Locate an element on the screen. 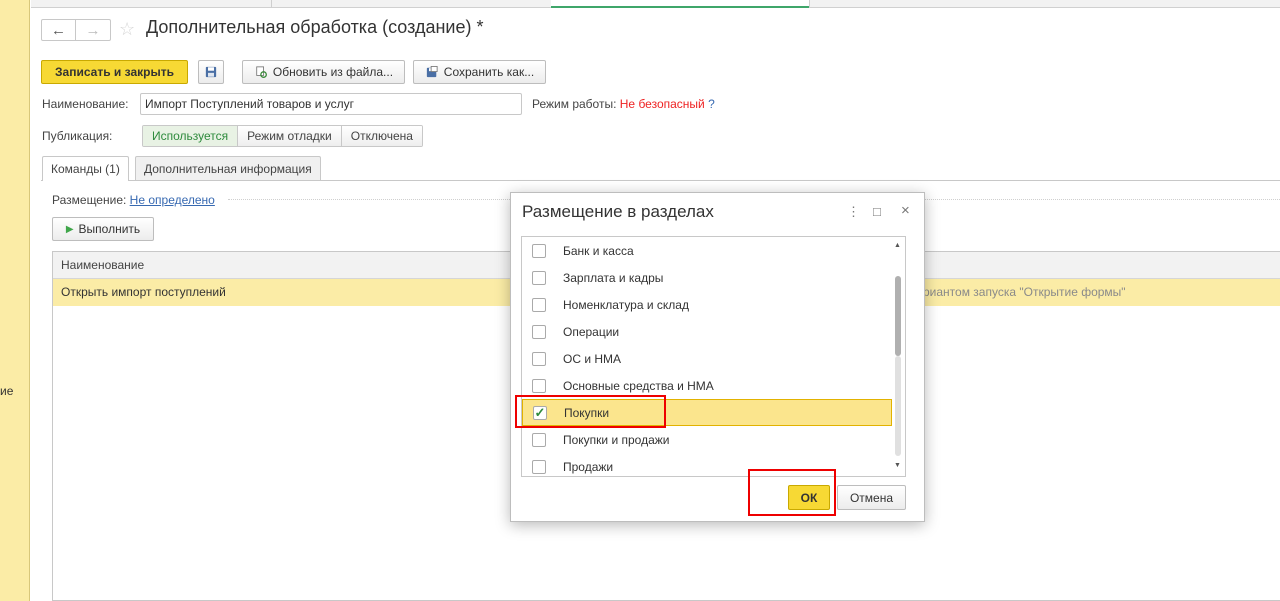  forward-arrow-icon: → is located at coordinates (93, 30).